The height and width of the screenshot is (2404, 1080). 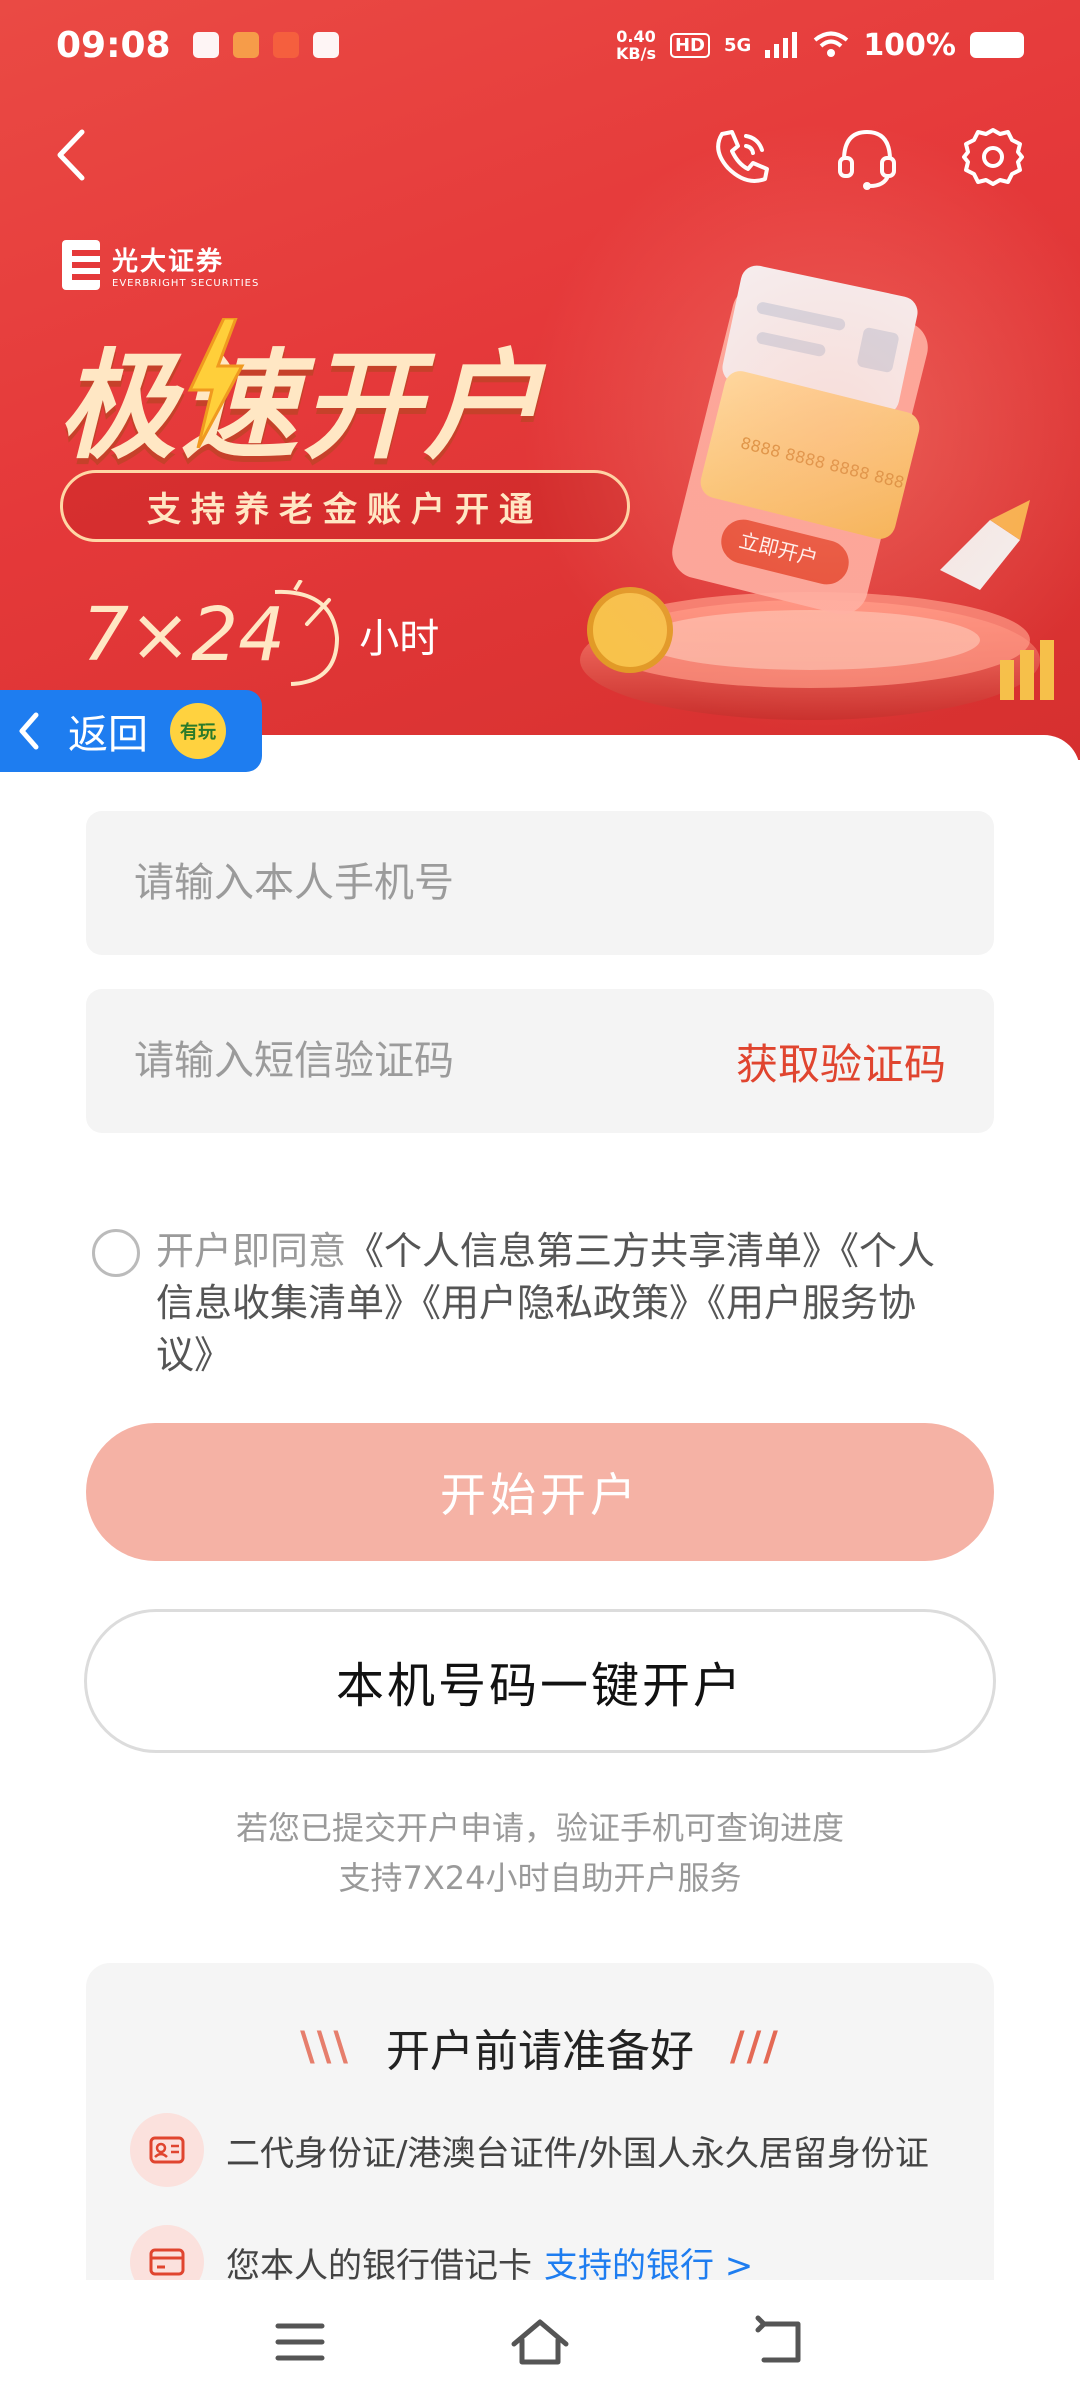 What do you see at coordinates (251, 1251) in the screenshot?
I see `agreement-prefix: 开户即同意` at bounding box center [251, 1251].